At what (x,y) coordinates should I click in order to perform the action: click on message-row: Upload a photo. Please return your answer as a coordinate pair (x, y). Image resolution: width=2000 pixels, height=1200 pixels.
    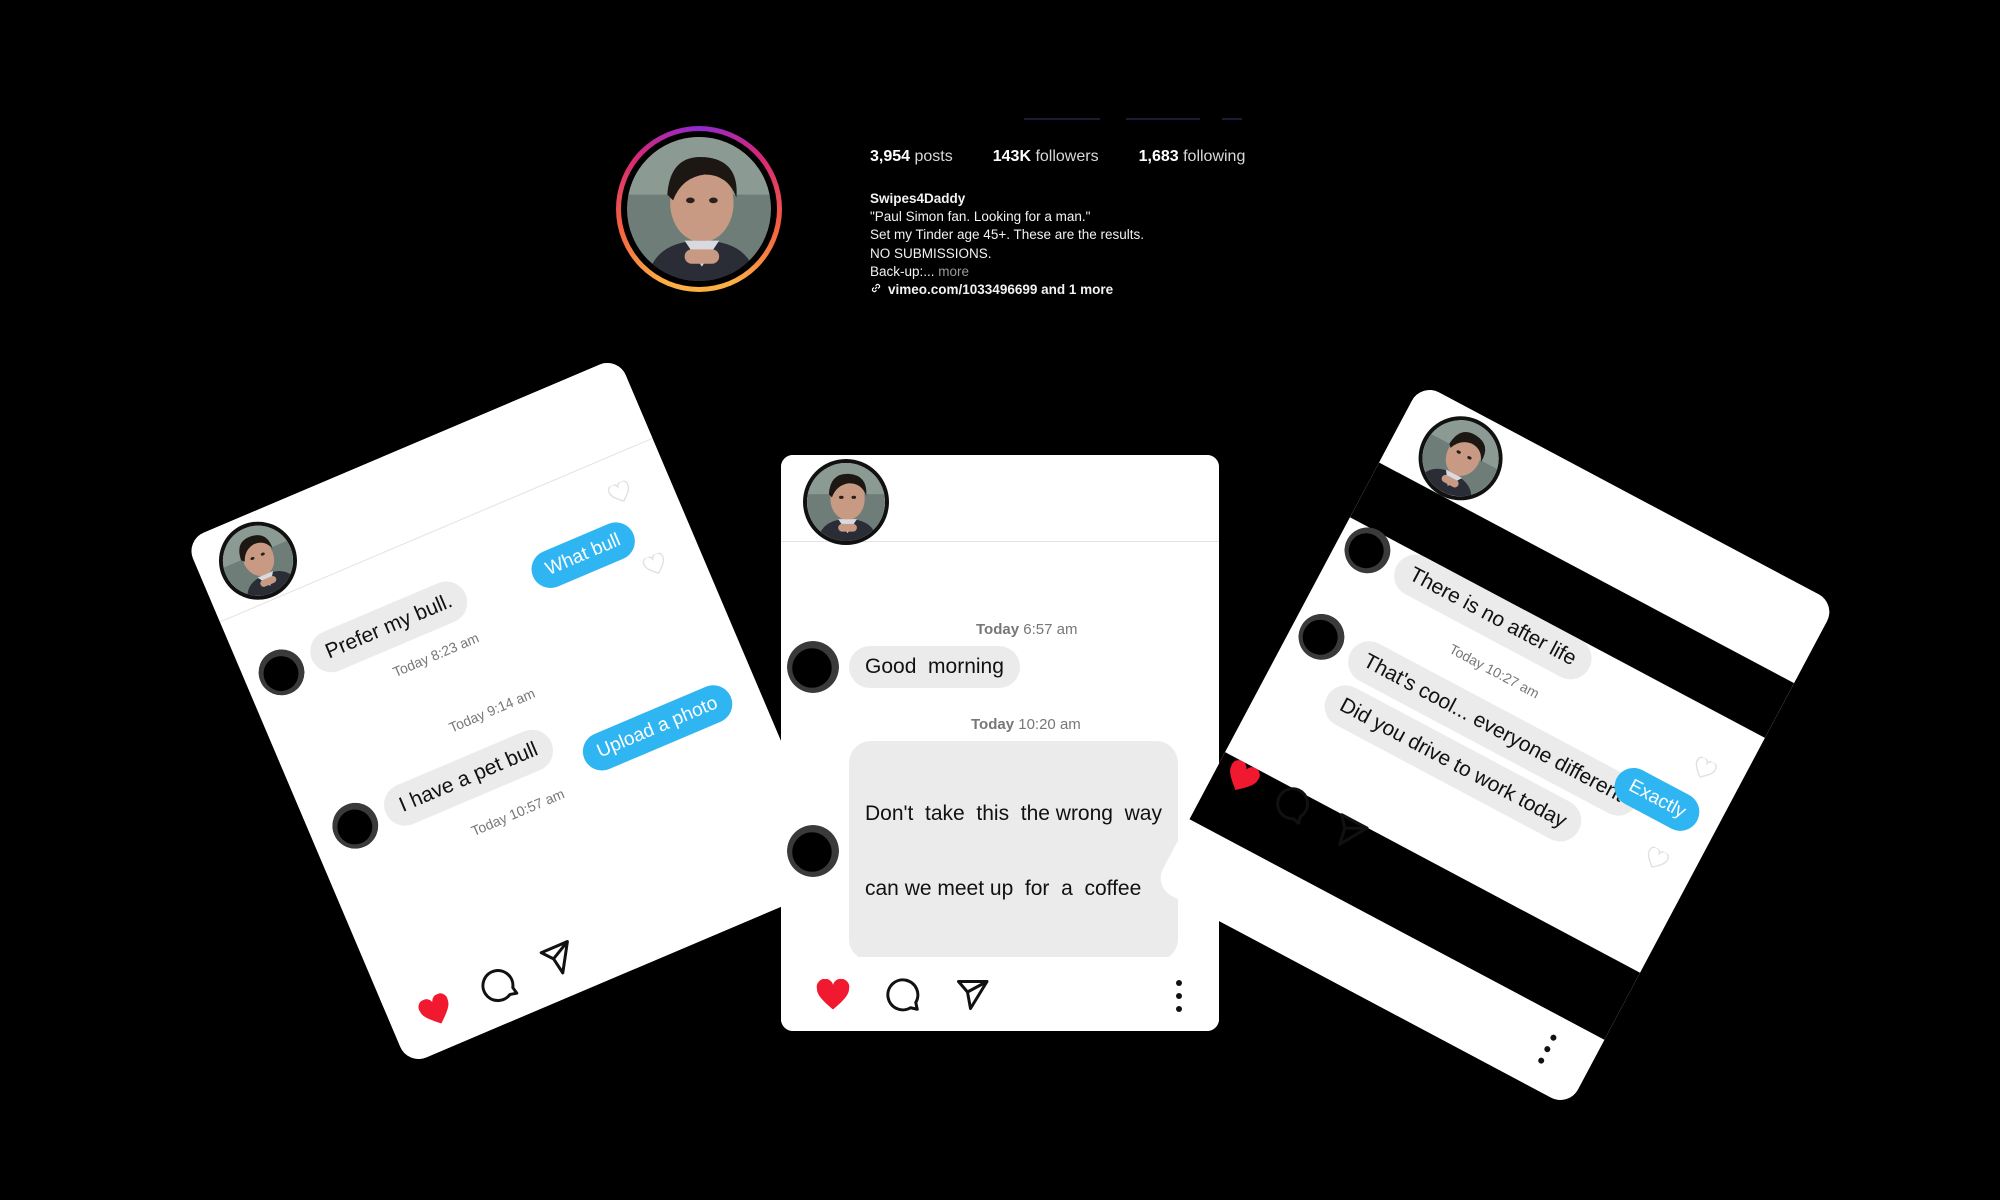
    Looking at the image, I should click on (657, 728).